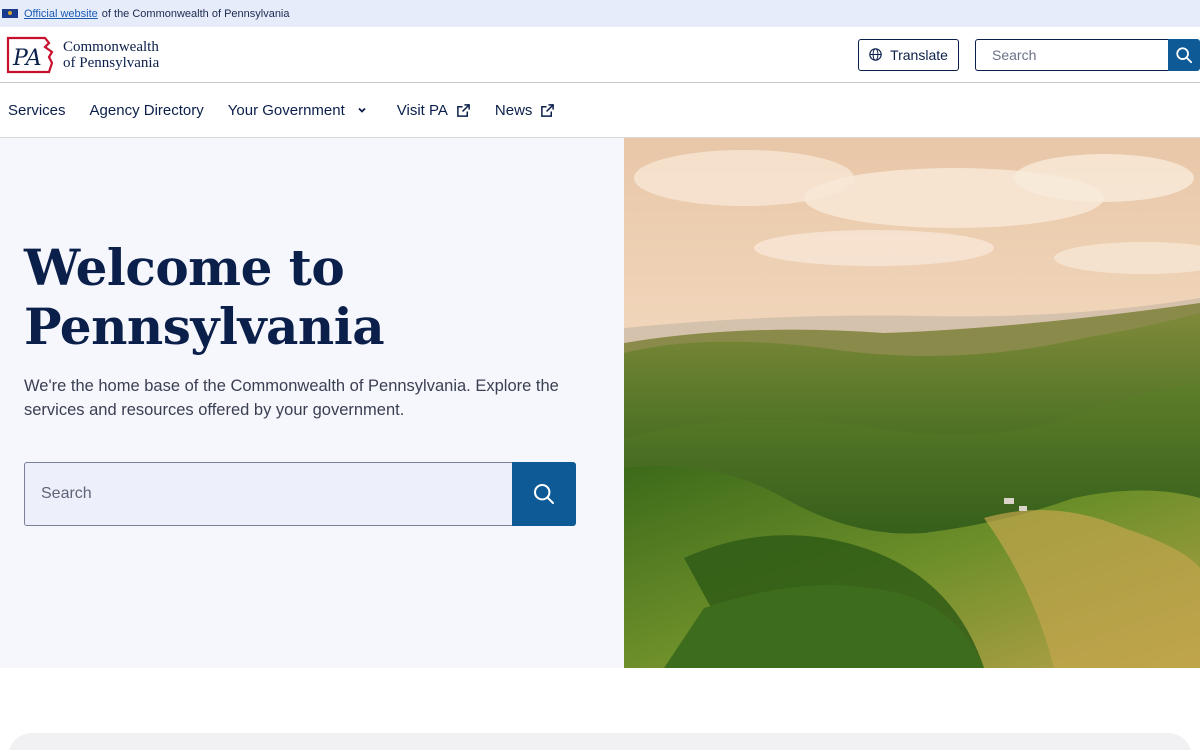 Image resolution: width=1200 pixels, height=750 pixels. I want to click on hero-title-line-2: Pennsylvania, so click(204, 326).